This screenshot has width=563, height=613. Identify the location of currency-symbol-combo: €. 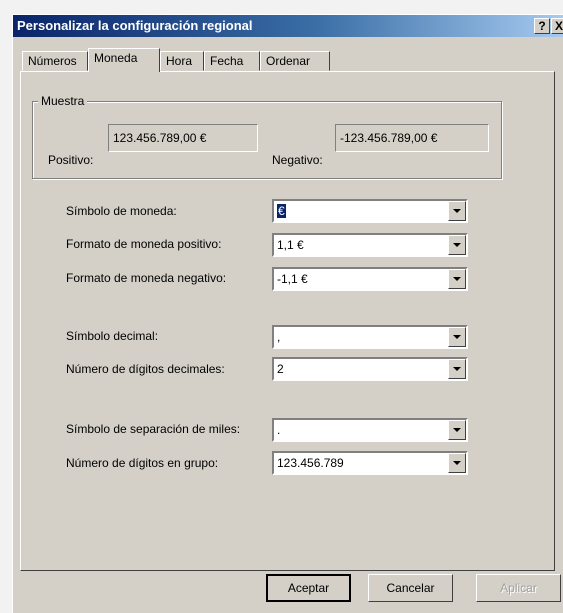
(370, 211).